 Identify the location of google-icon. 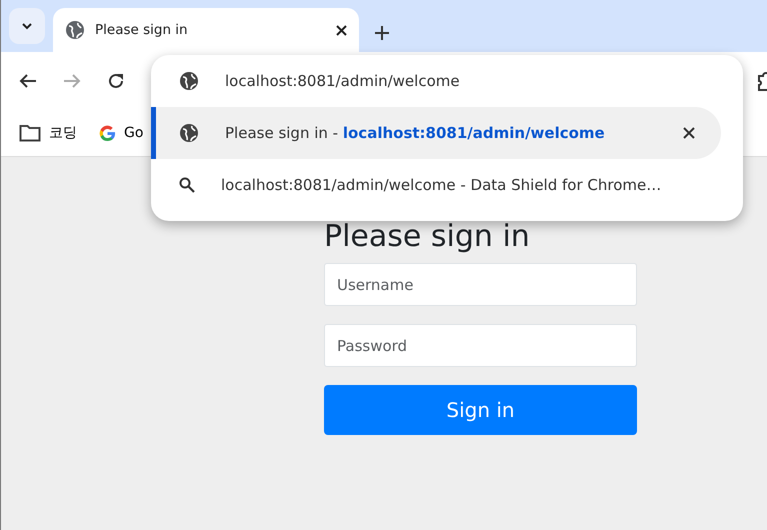
(107, 133).